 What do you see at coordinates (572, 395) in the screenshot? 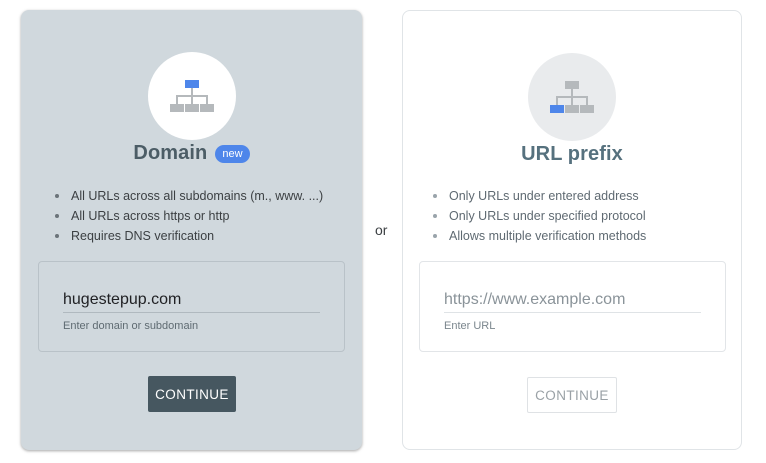
I see `url-continue-button: CONTINUE` at bounding box center [572, 395].